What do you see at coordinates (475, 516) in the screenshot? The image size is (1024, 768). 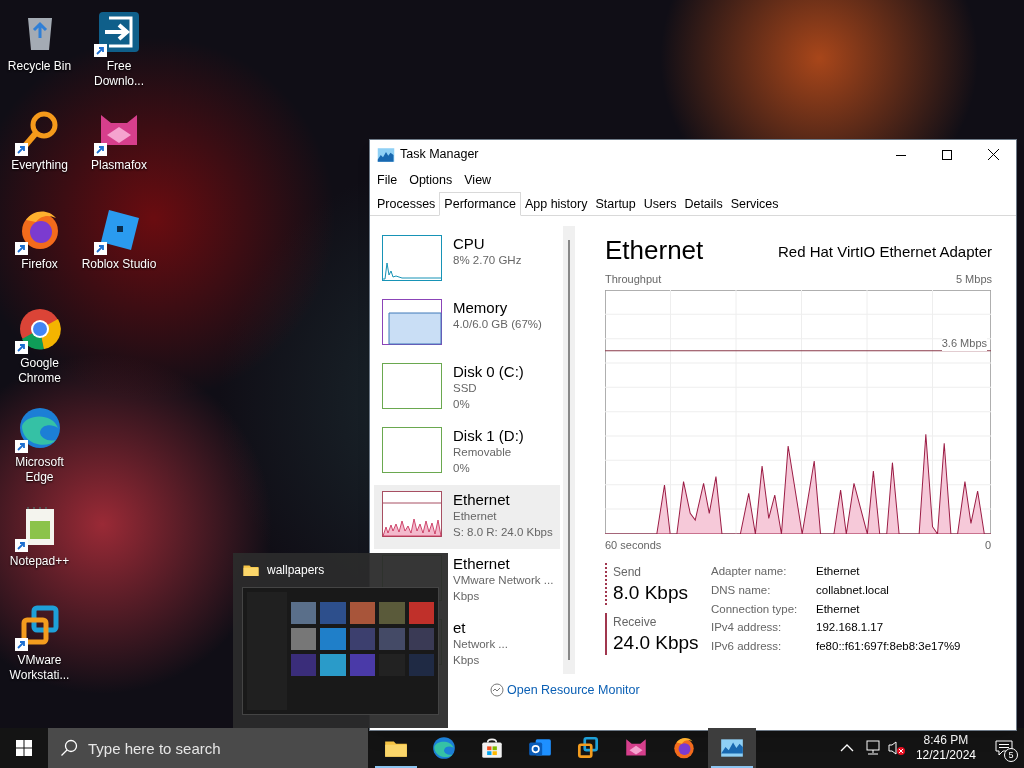 I see `item-detail: Ethernet` at bounding box center [475, 516].